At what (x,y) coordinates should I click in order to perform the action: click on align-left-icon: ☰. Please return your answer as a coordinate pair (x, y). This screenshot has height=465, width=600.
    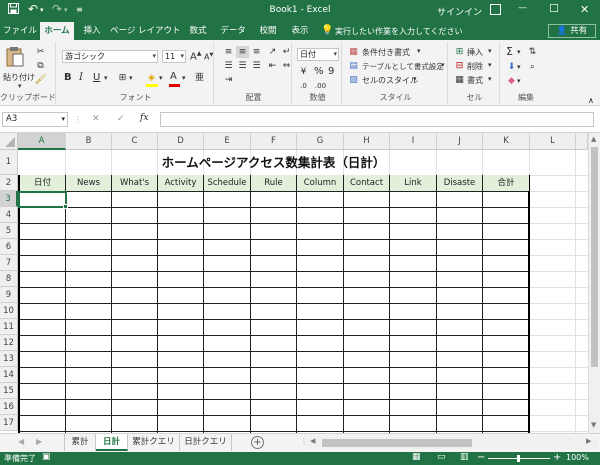
    Looking at the image, I should click on (228, 66).